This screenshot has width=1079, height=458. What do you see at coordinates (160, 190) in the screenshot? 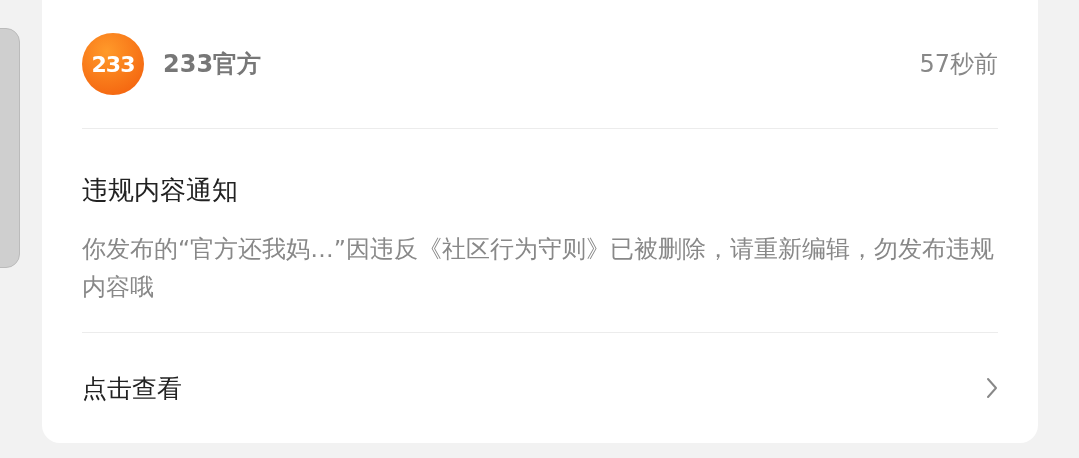
I see `notice-title: 违规内容通知` at bounding box center [160, 190].